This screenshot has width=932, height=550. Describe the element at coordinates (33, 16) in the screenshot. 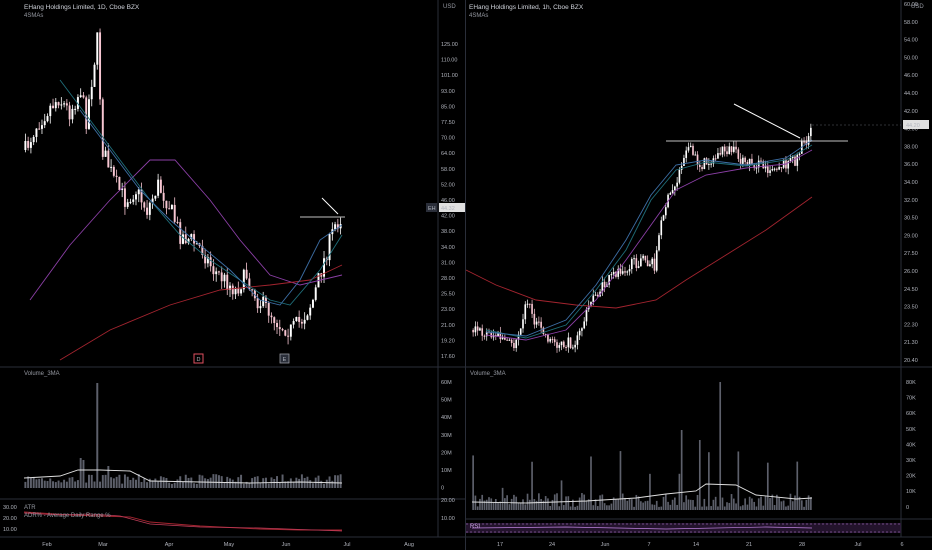

I see `left-indicator-label: 4SMAs` at that location.